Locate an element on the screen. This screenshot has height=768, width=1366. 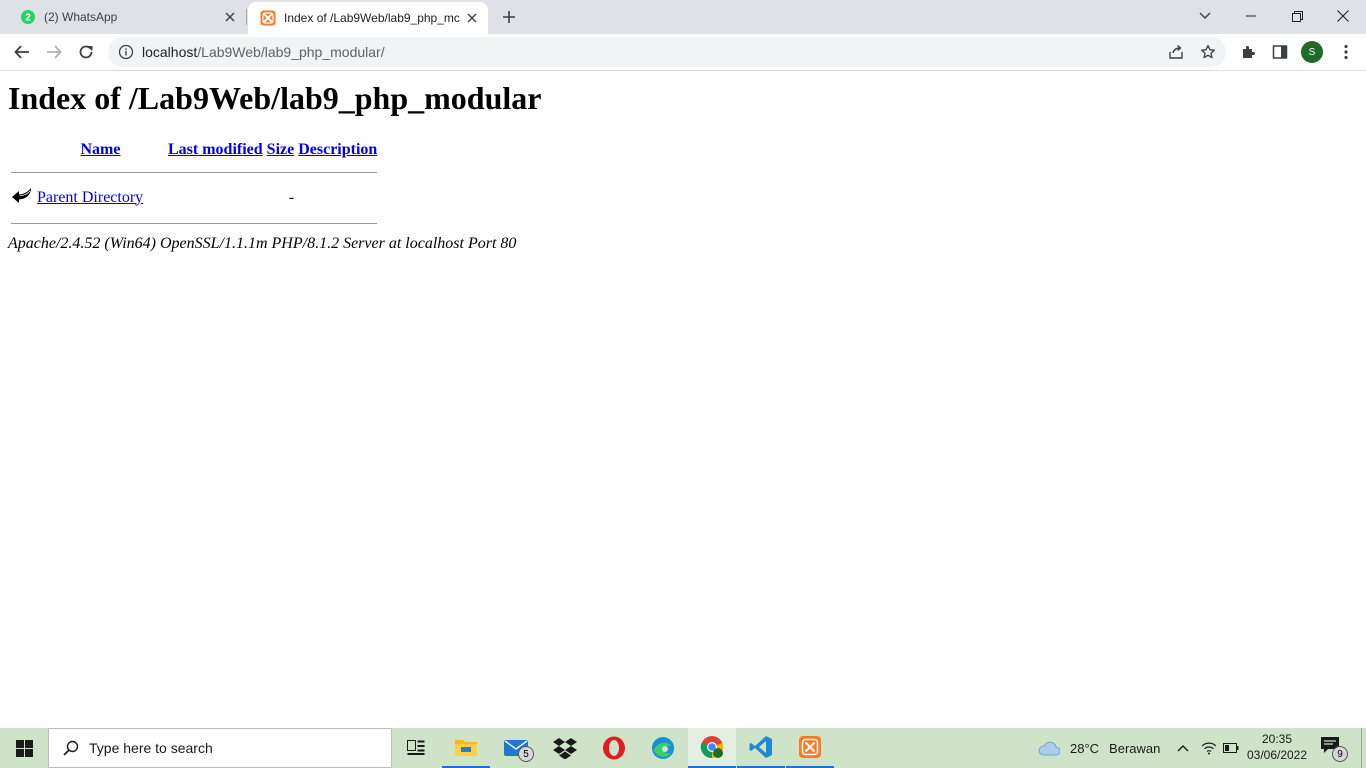
minimize-button is located at coordinates (1251, 16).